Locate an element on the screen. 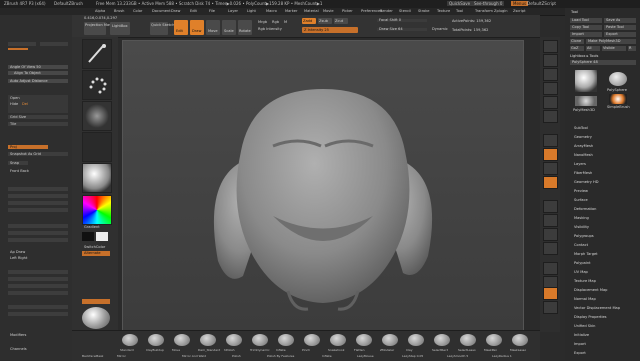 This screenshot has height=361, width=640. draw-size-slider: Draw Size 64 is located at coordinates (402, 29).